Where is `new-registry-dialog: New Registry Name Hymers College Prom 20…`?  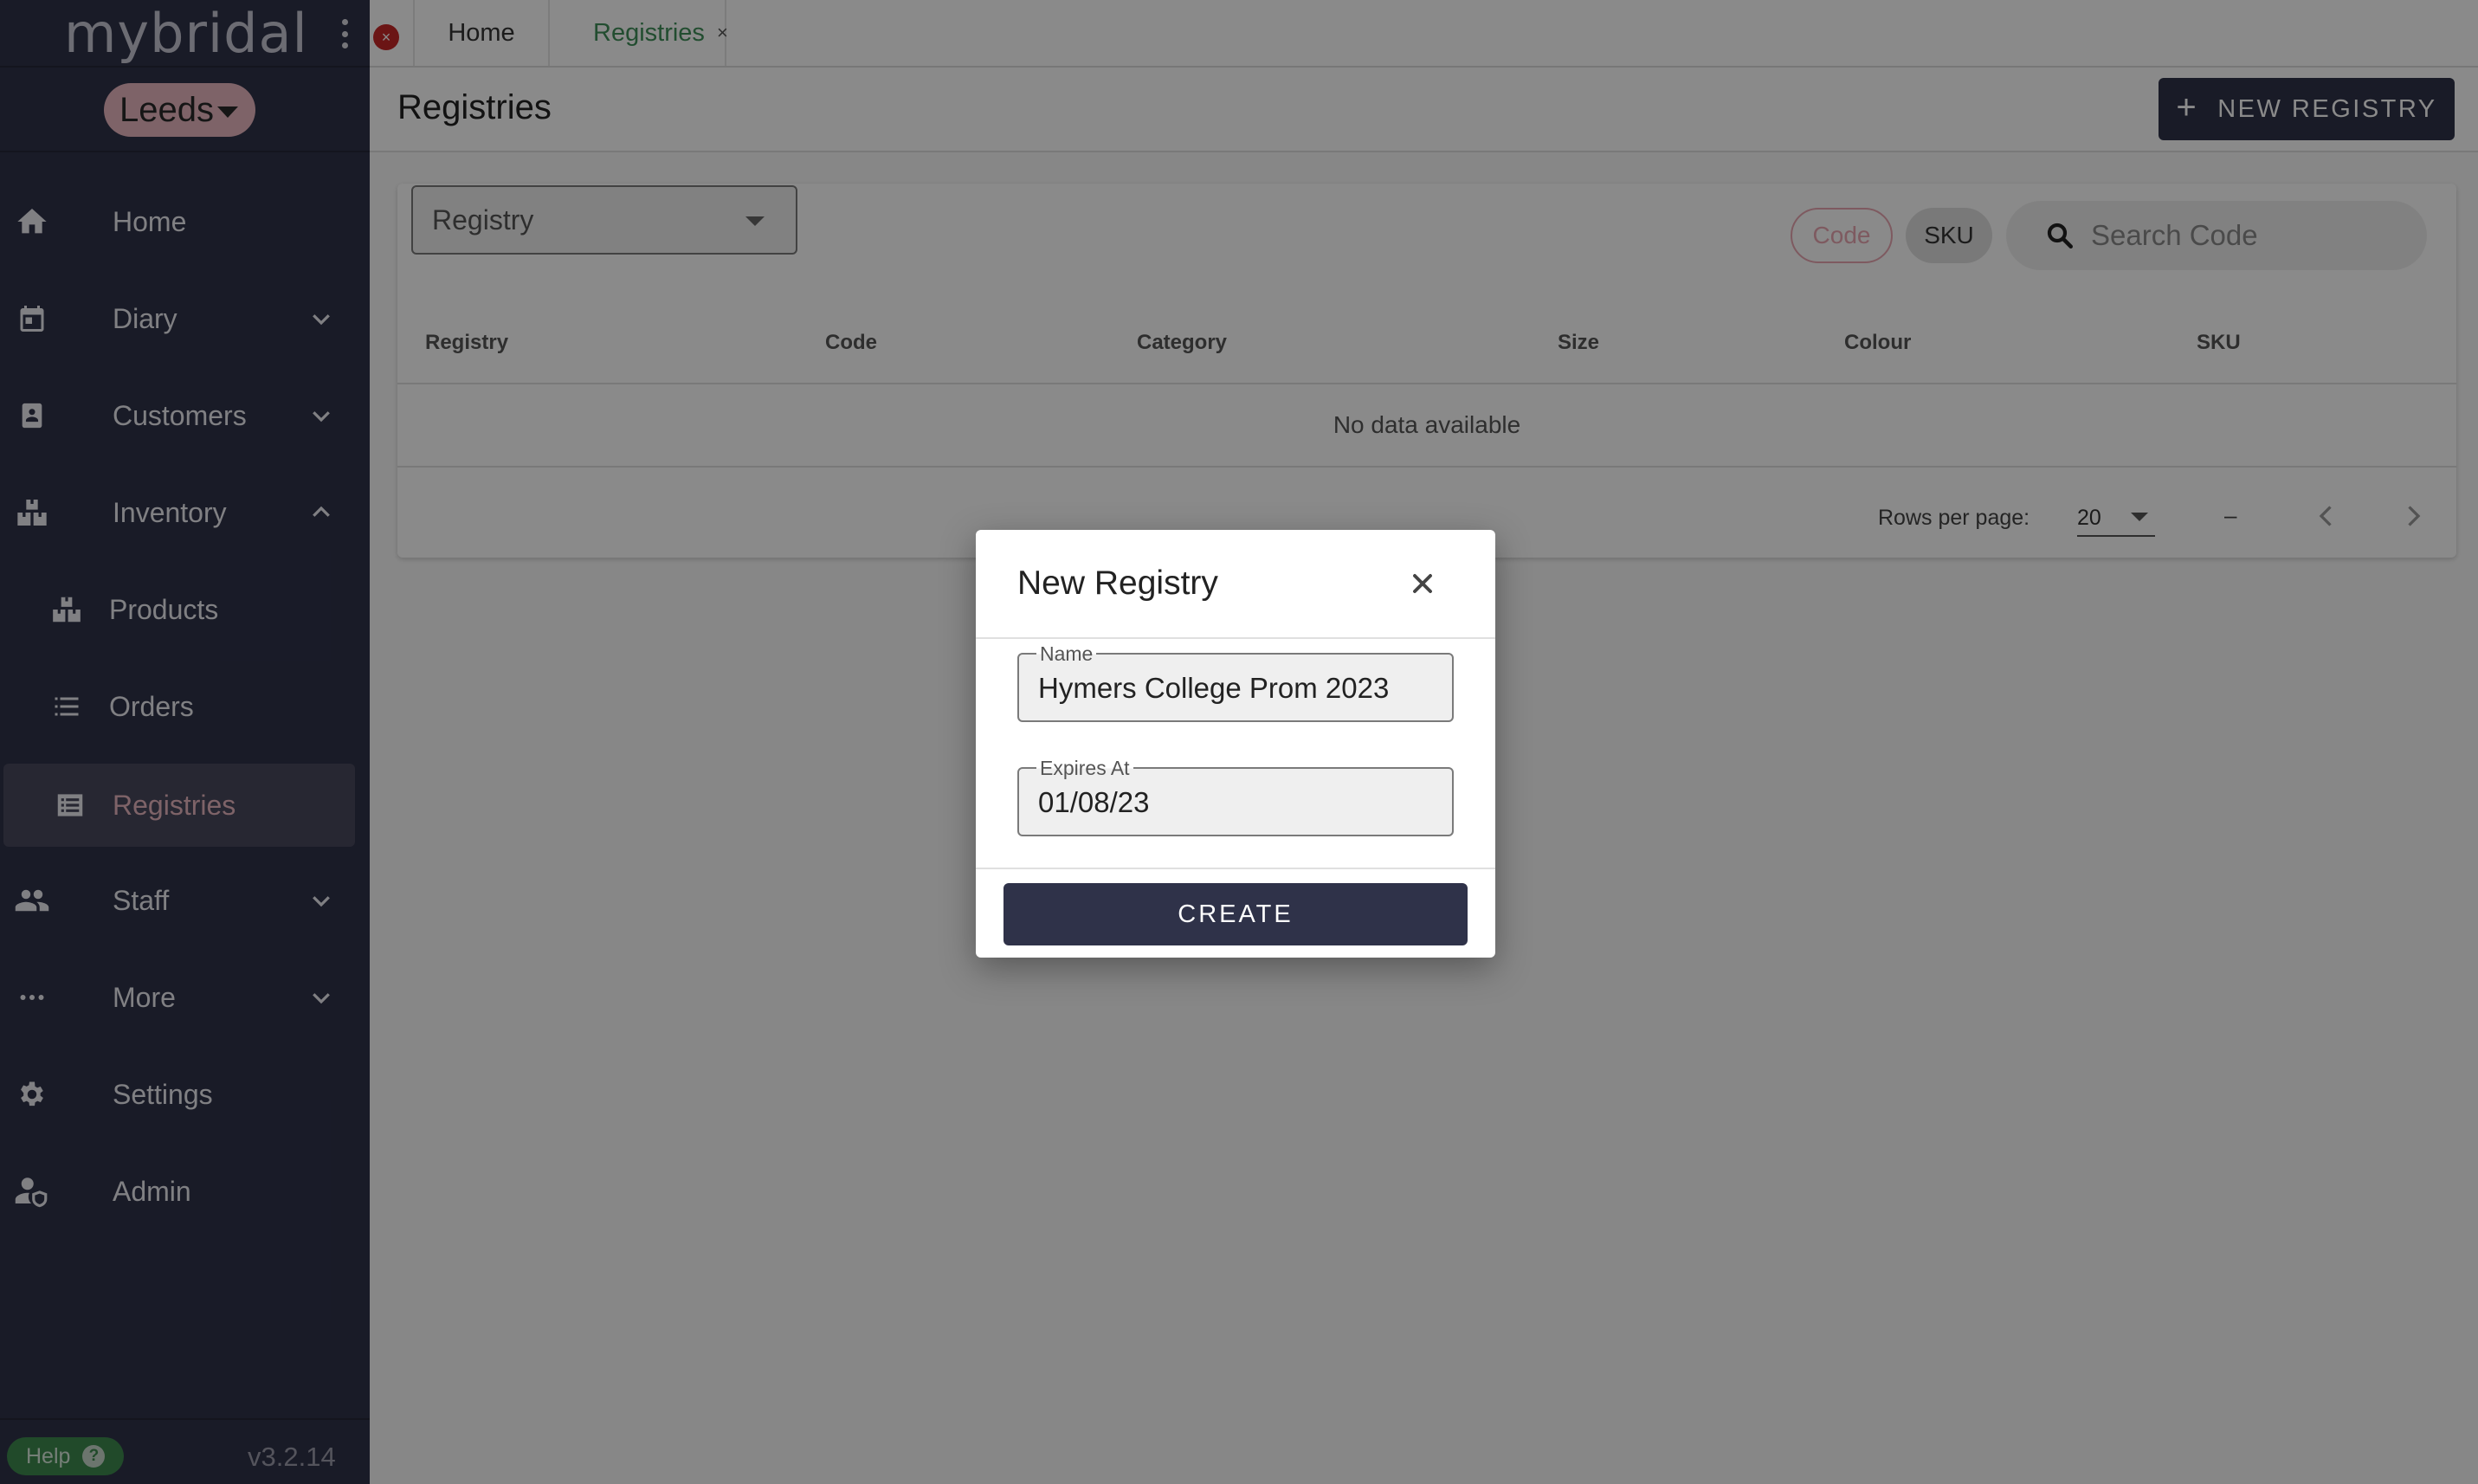
new-registry-dialog: New Registry Name Hymers College Prom 20… is located at coordinates (1235, 744).